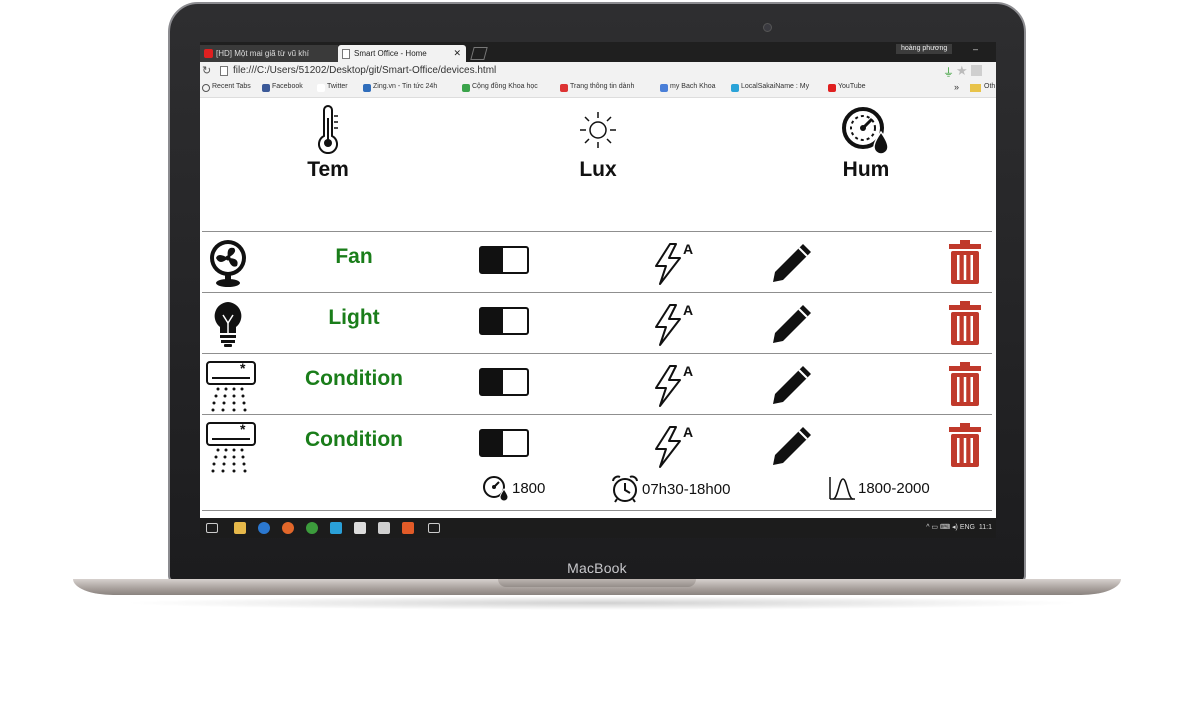 This screenshot has width=1204, height=727. I want to click on chrome-icon, so click(312, 528).